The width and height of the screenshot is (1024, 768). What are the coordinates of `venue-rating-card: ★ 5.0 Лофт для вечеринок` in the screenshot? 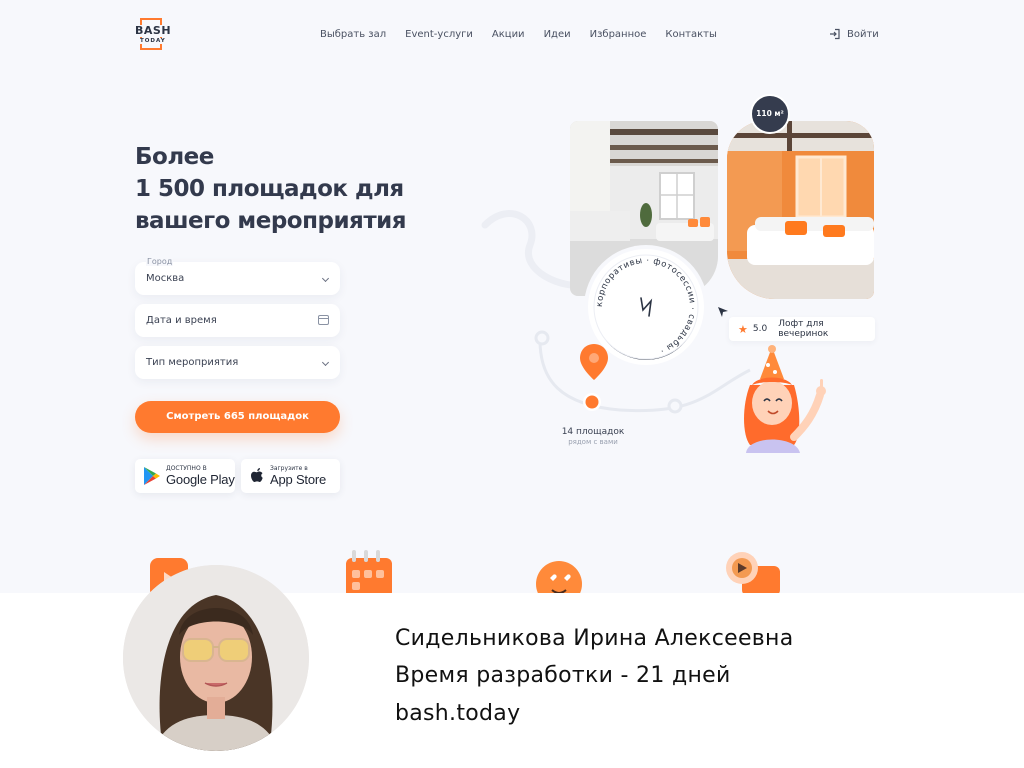 It's located at (802, 329).